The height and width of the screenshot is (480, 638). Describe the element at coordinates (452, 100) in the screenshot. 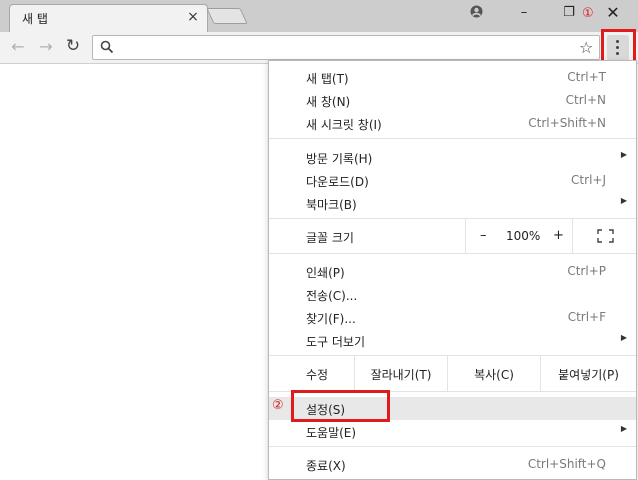

I see `menu-item-new-window: 새 창(N) Ctrl+N` at that location.